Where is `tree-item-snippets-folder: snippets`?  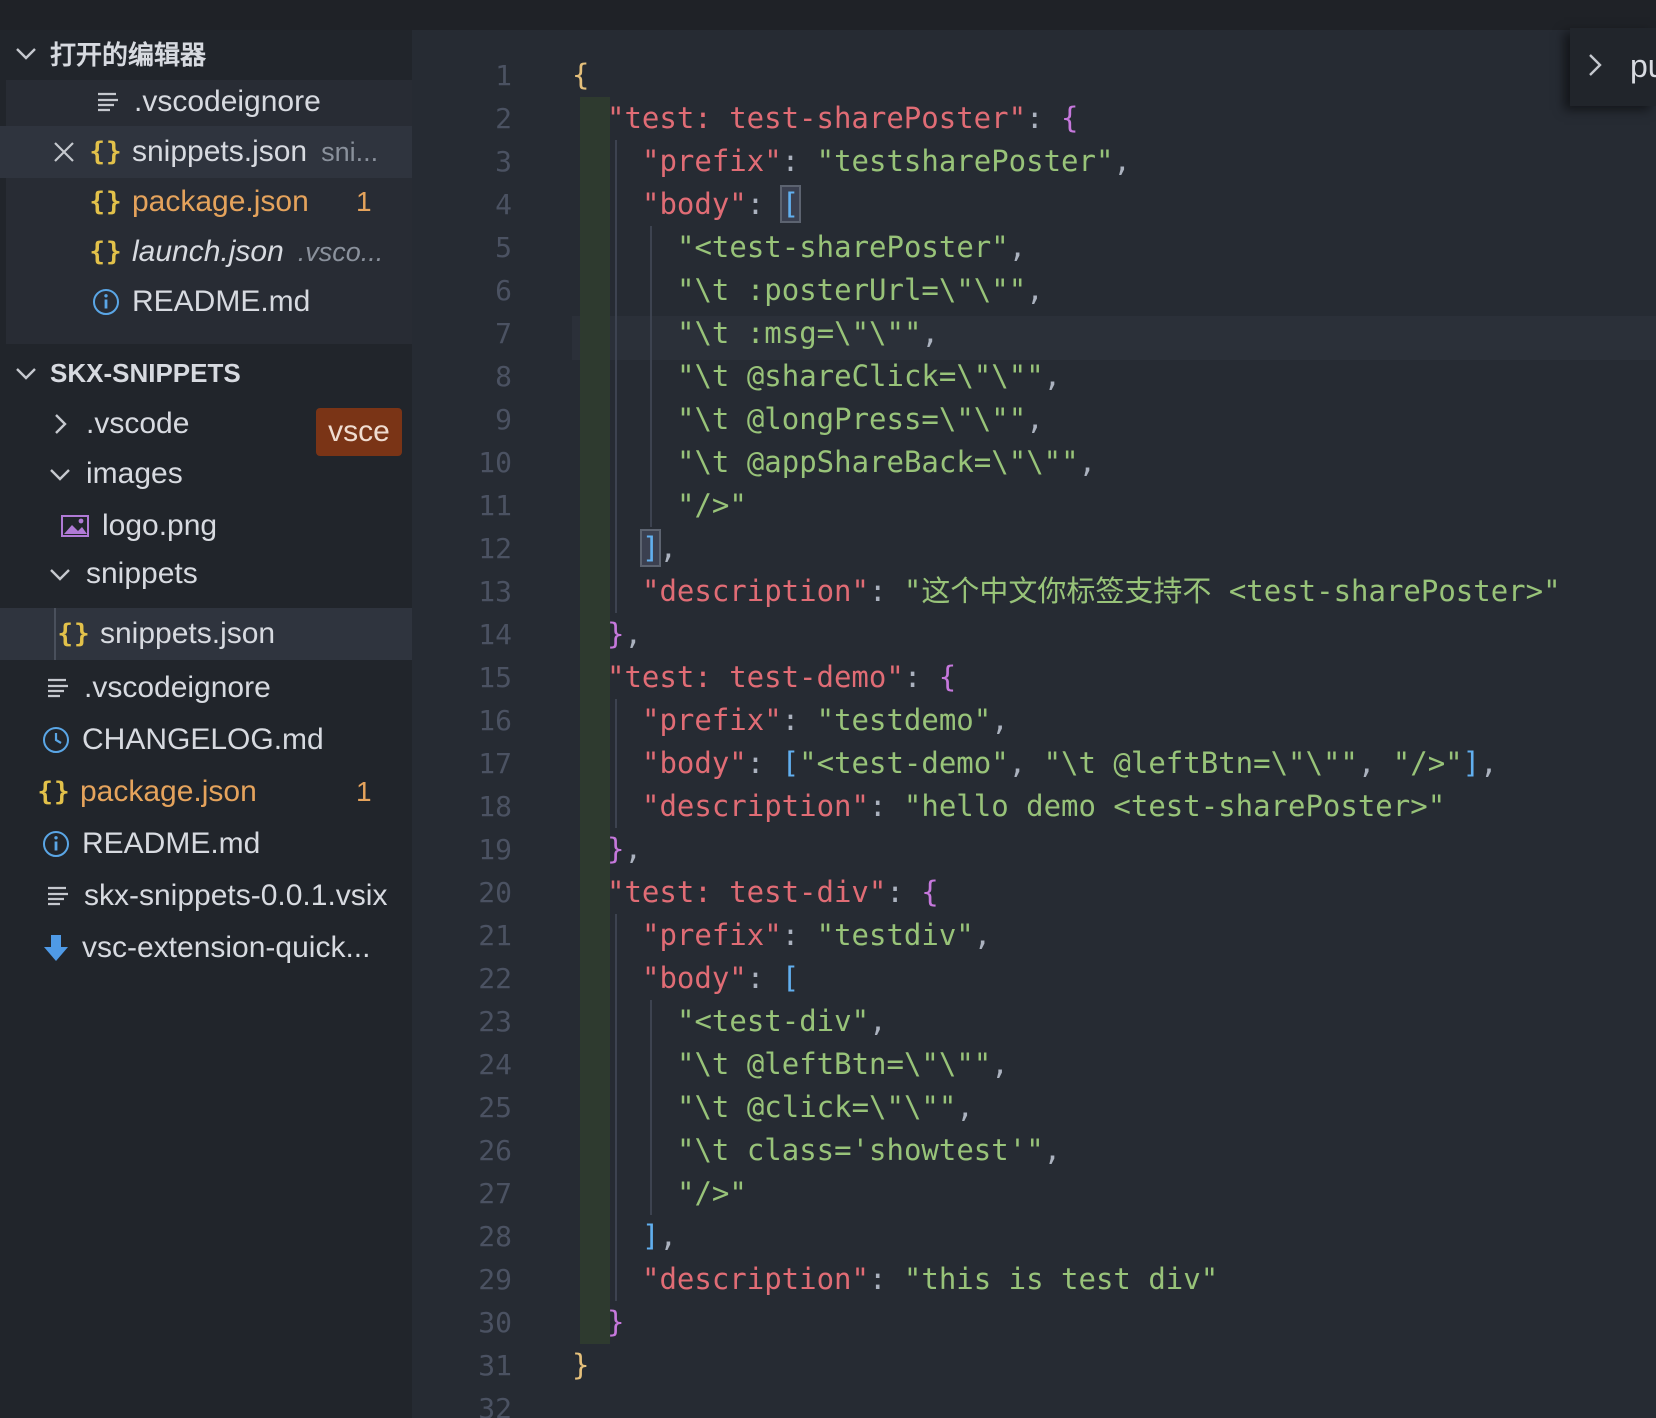 tree-item-snippets-folder: snippets is located at coordinates (206, 574).